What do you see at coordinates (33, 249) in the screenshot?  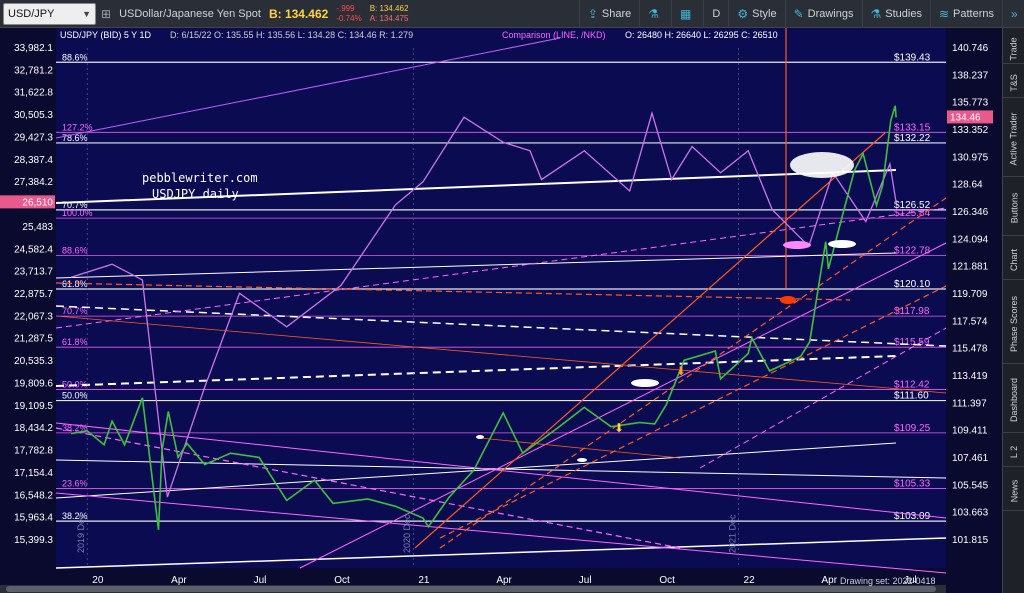 I see `y-tick-label-left: 24,582.4` at bounding box center [33, 249].